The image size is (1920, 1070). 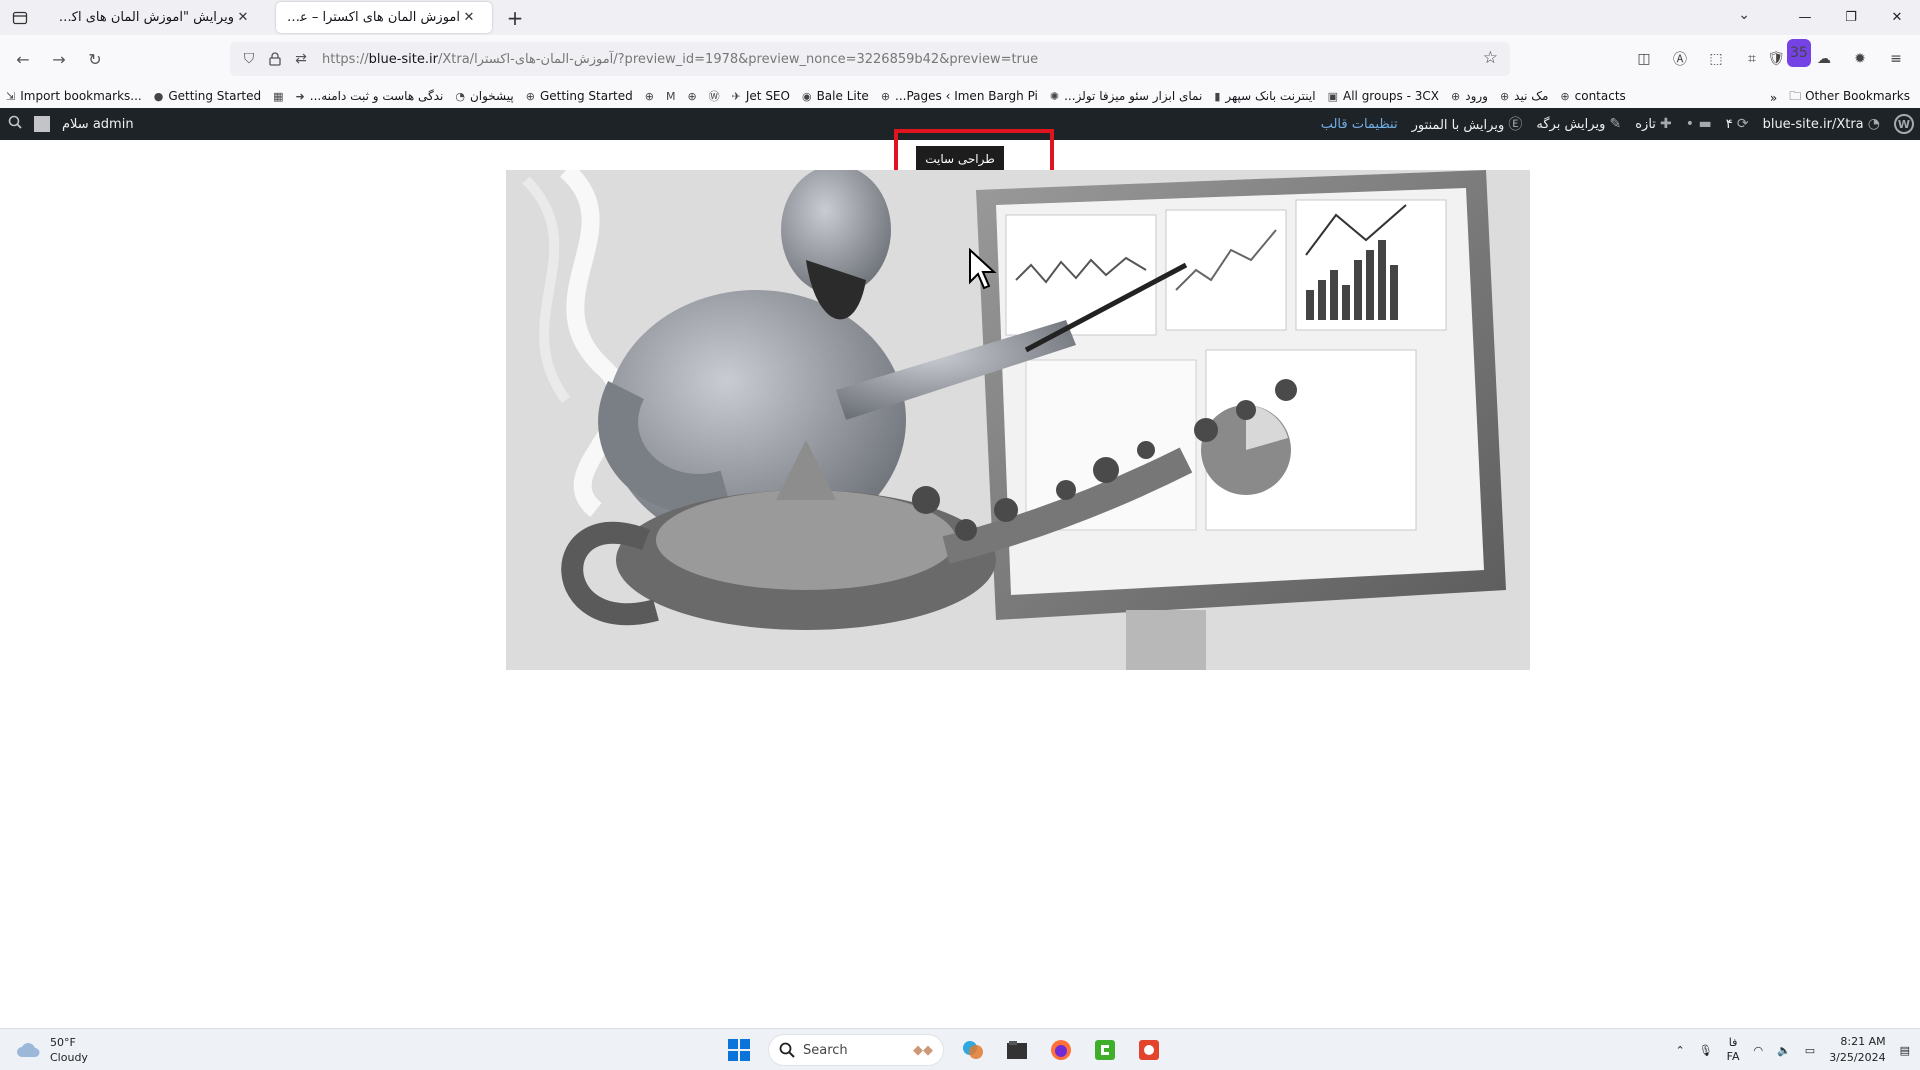 What do you see at coordinates (1752, 59) in the screenshot?
I see `crop-icon: ⌗` at bounding box center [1752, 59].